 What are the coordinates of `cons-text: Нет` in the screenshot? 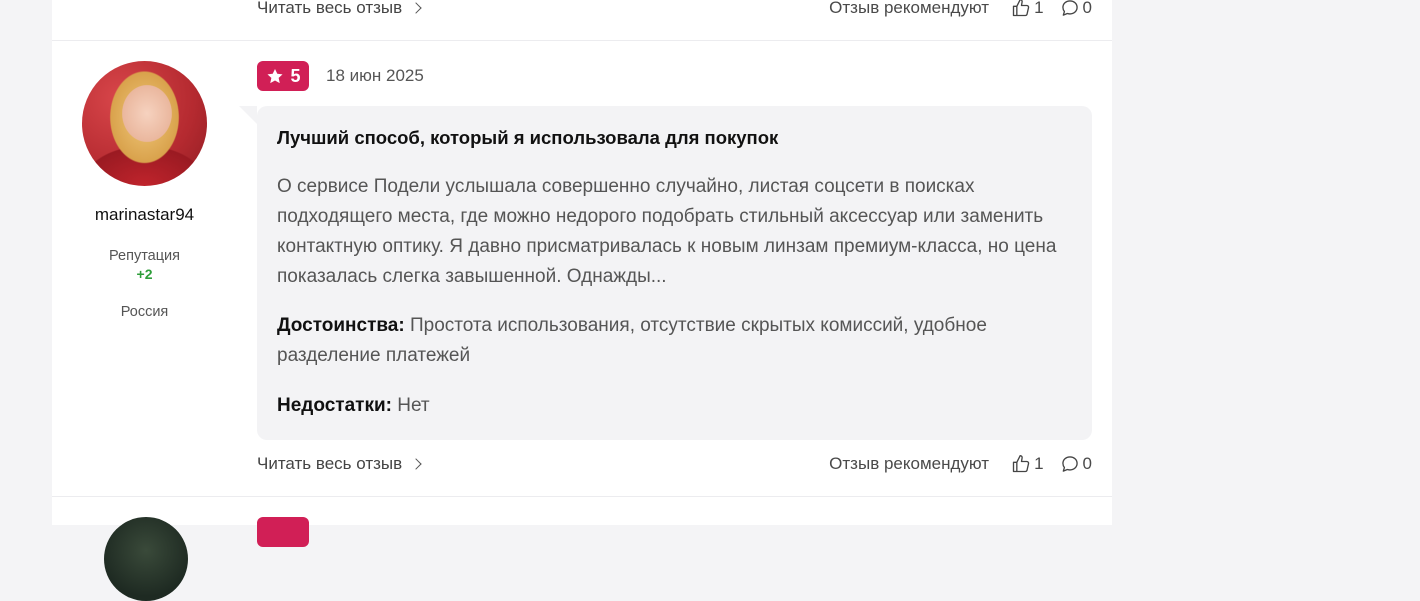 It's located at (413, 405).